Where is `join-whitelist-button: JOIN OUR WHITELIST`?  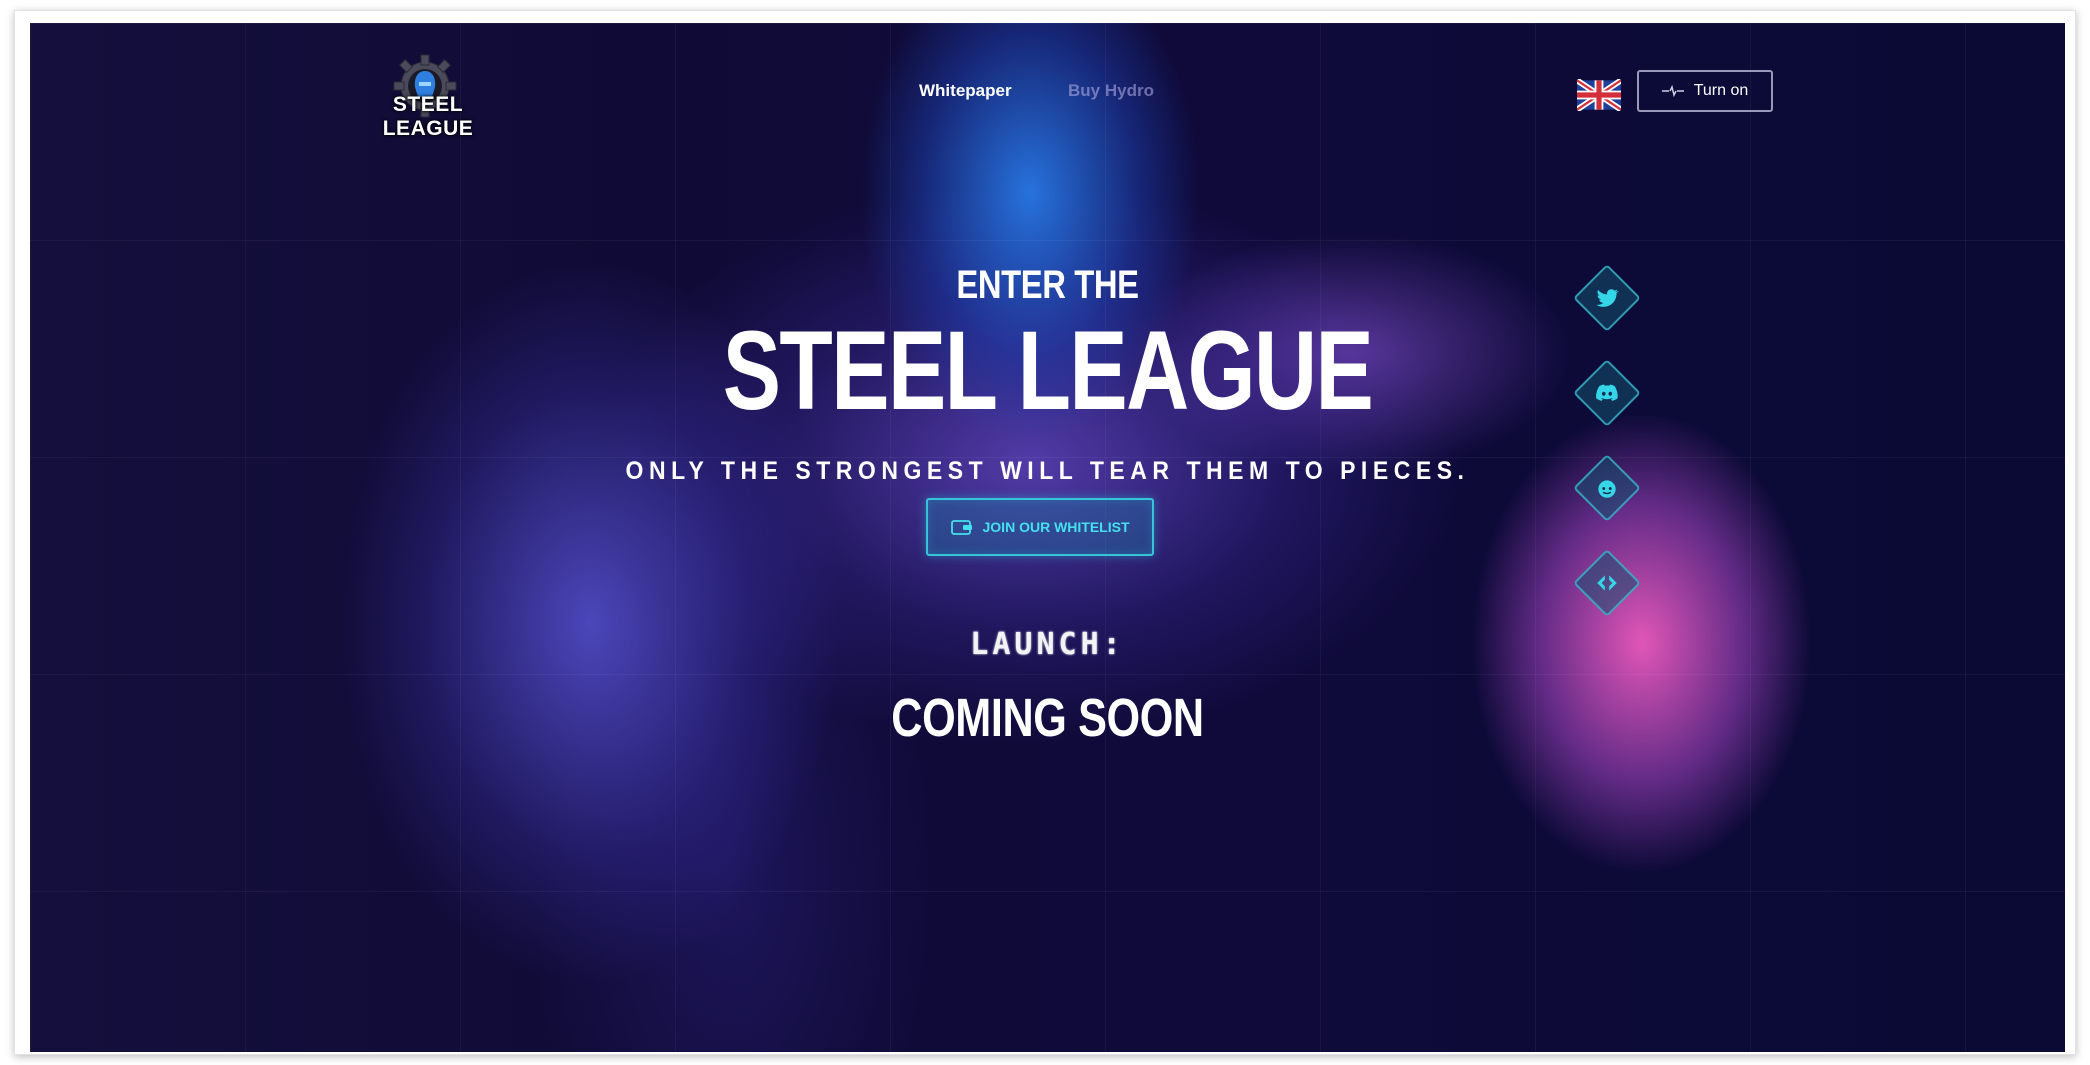 join-whitelist-button: JOIN OUR WHITELIST is located at coordinates (1040, 527).